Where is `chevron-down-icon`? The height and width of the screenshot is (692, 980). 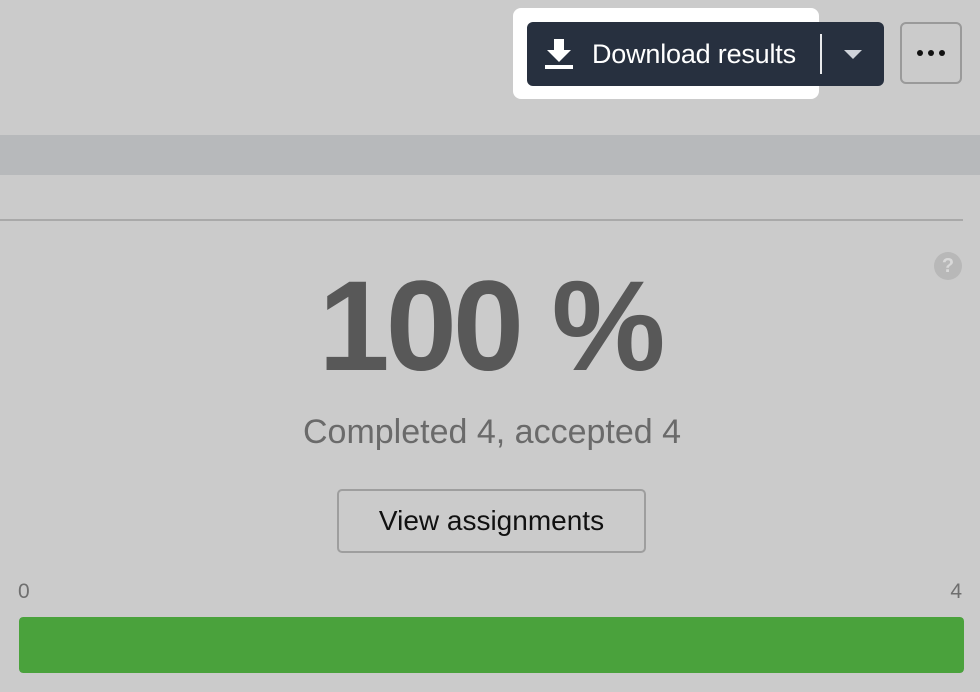 chevron-down-icon is located at coordinates (852, 54).